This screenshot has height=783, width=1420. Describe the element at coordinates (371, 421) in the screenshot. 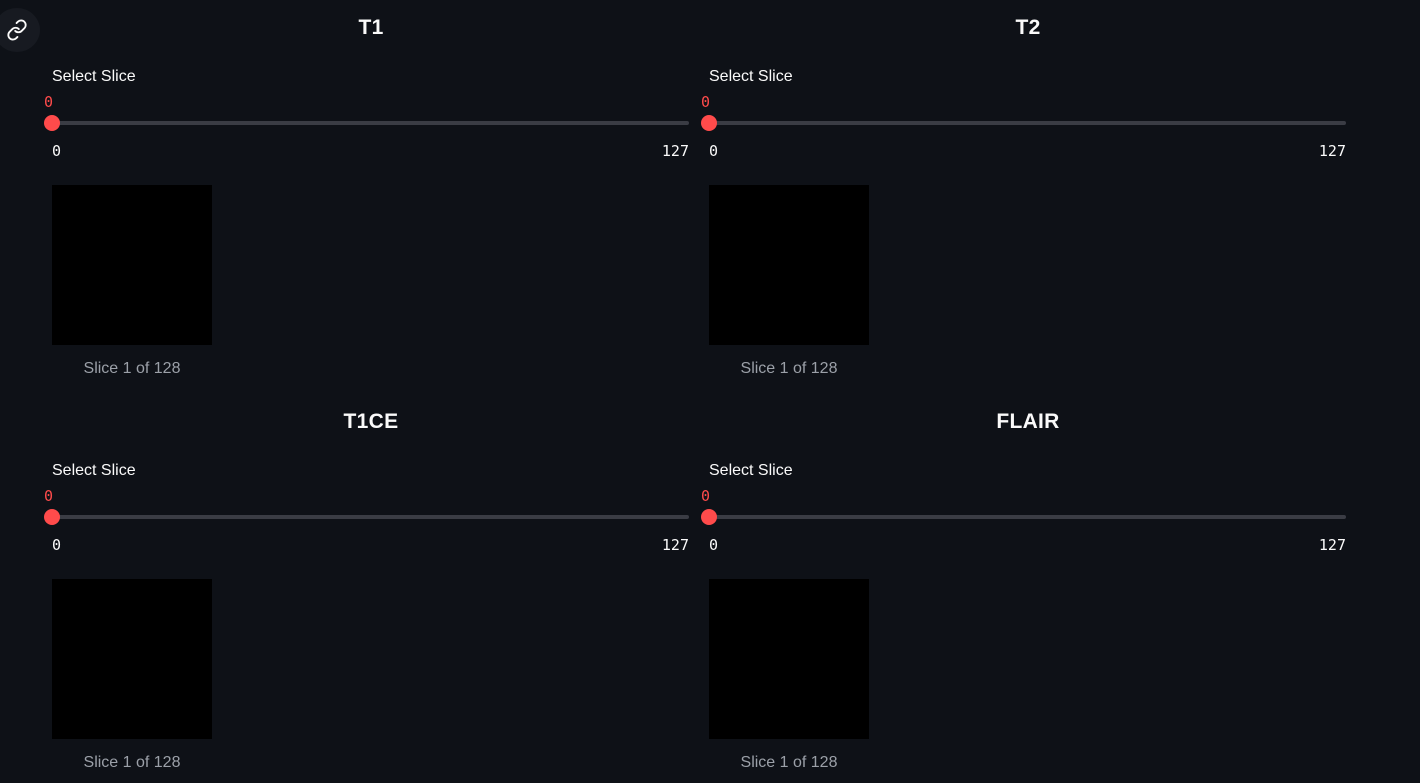

I see `panel-title: T1CE` at that location.